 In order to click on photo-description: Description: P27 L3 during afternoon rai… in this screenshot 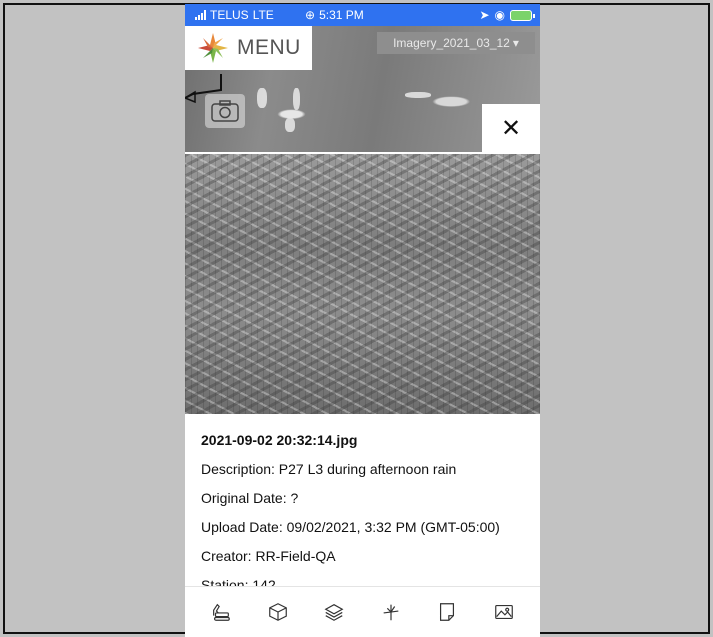, I will do `click(329, 469)`.